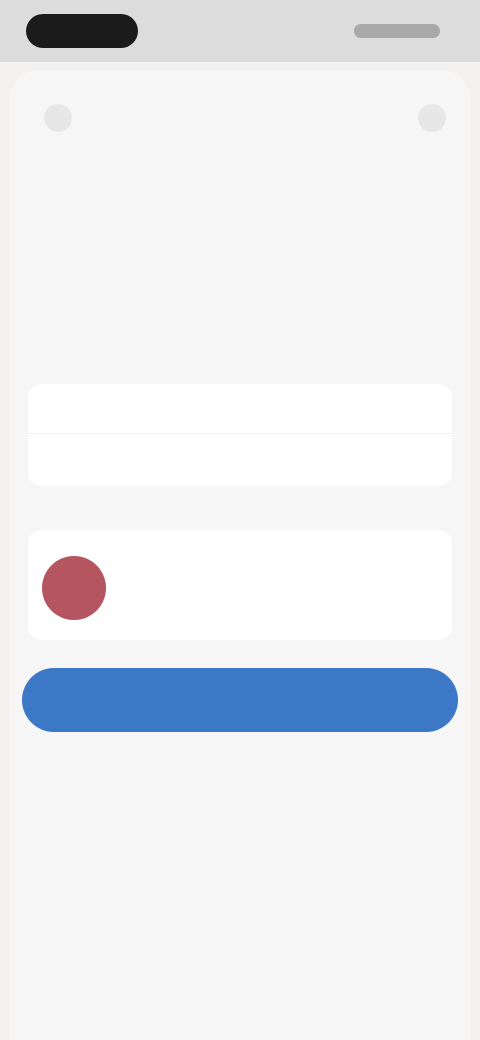 The image size is (480, 1040). Describe the element at coordinates (283, 568) in the screenshot. I see `notice-text` at that location.